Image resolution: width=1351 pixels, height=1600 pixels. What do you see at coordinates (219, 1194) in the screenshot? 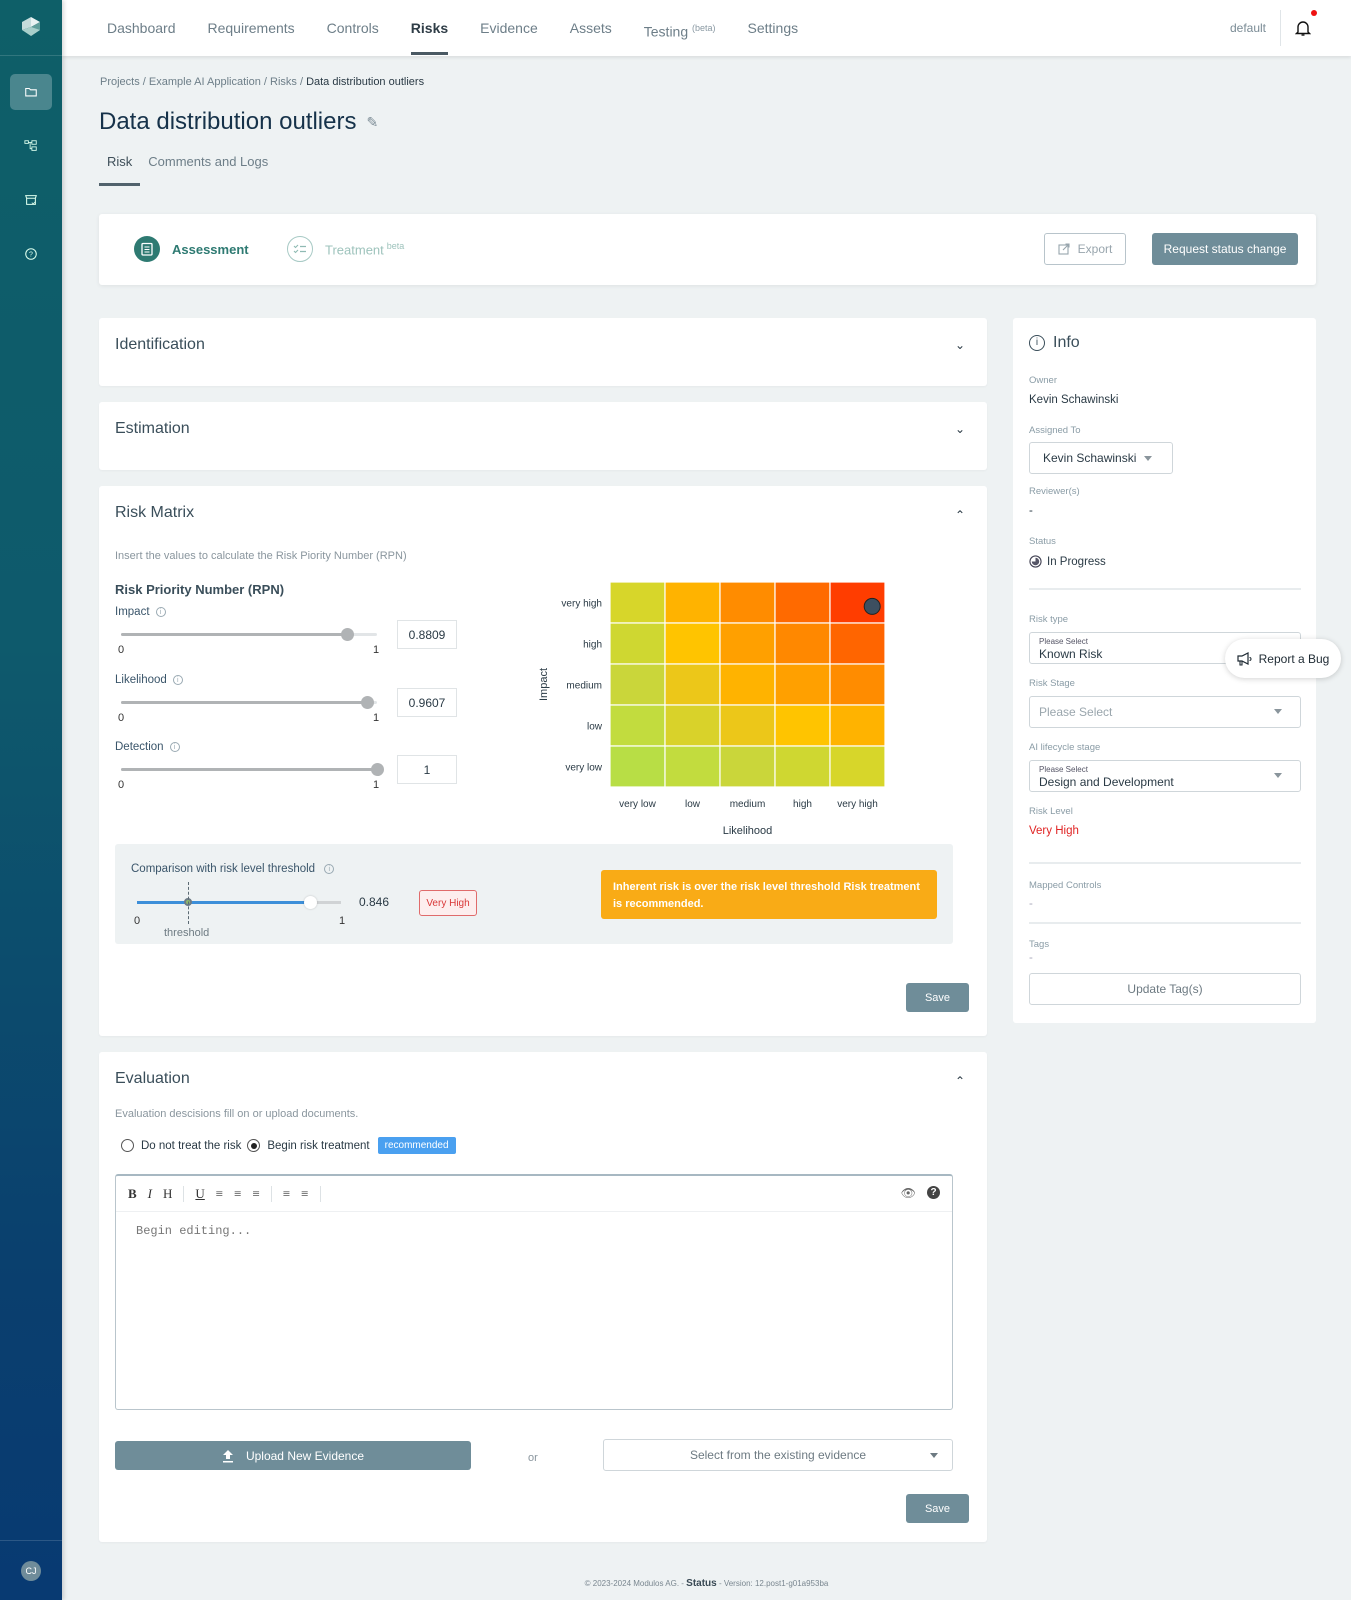
I see `align-left-icon: ≡` at bounding box center [219, 1194].